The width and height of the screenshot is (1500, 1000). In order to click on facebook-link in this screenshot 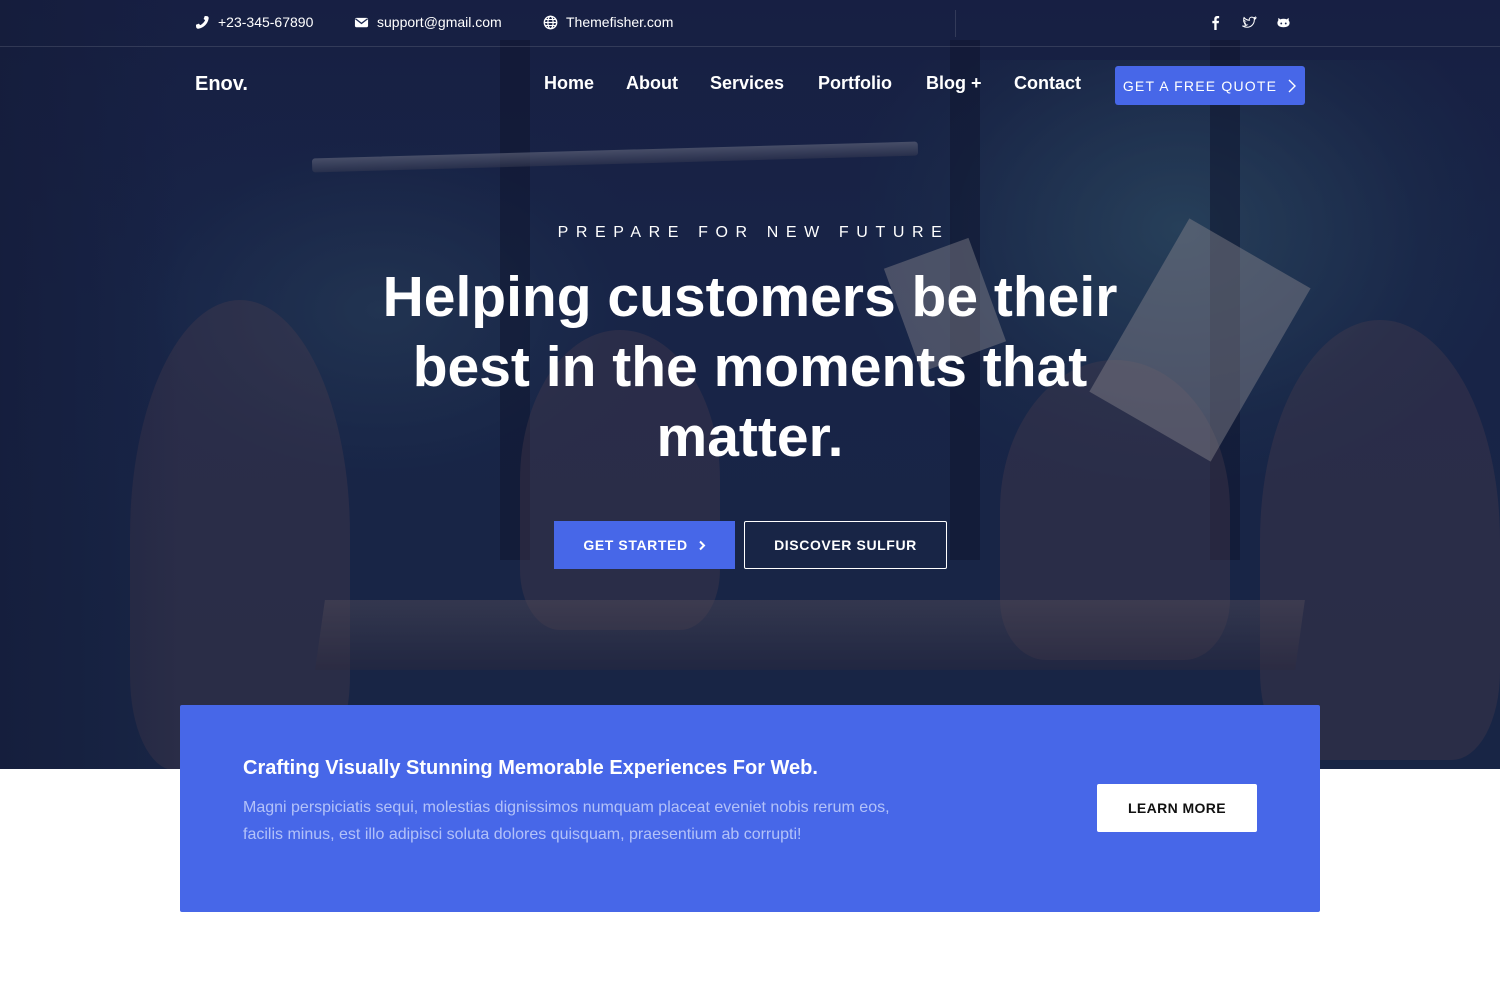, I will do `click(1215, 22)`.